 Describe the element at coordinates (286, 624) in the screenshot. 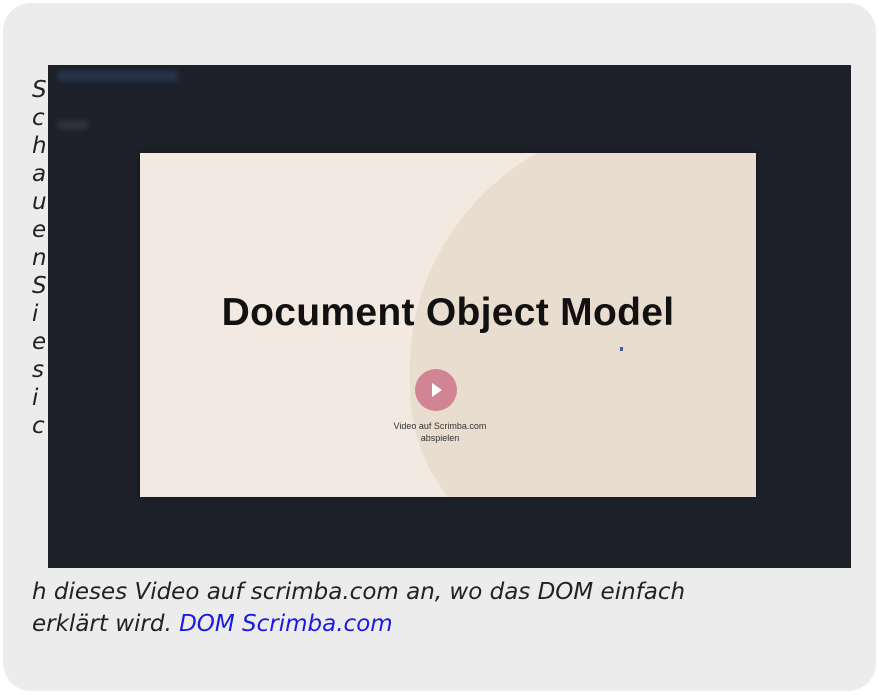

I see `dom-scrimba-link: DOM Scrimba.com` at that location.